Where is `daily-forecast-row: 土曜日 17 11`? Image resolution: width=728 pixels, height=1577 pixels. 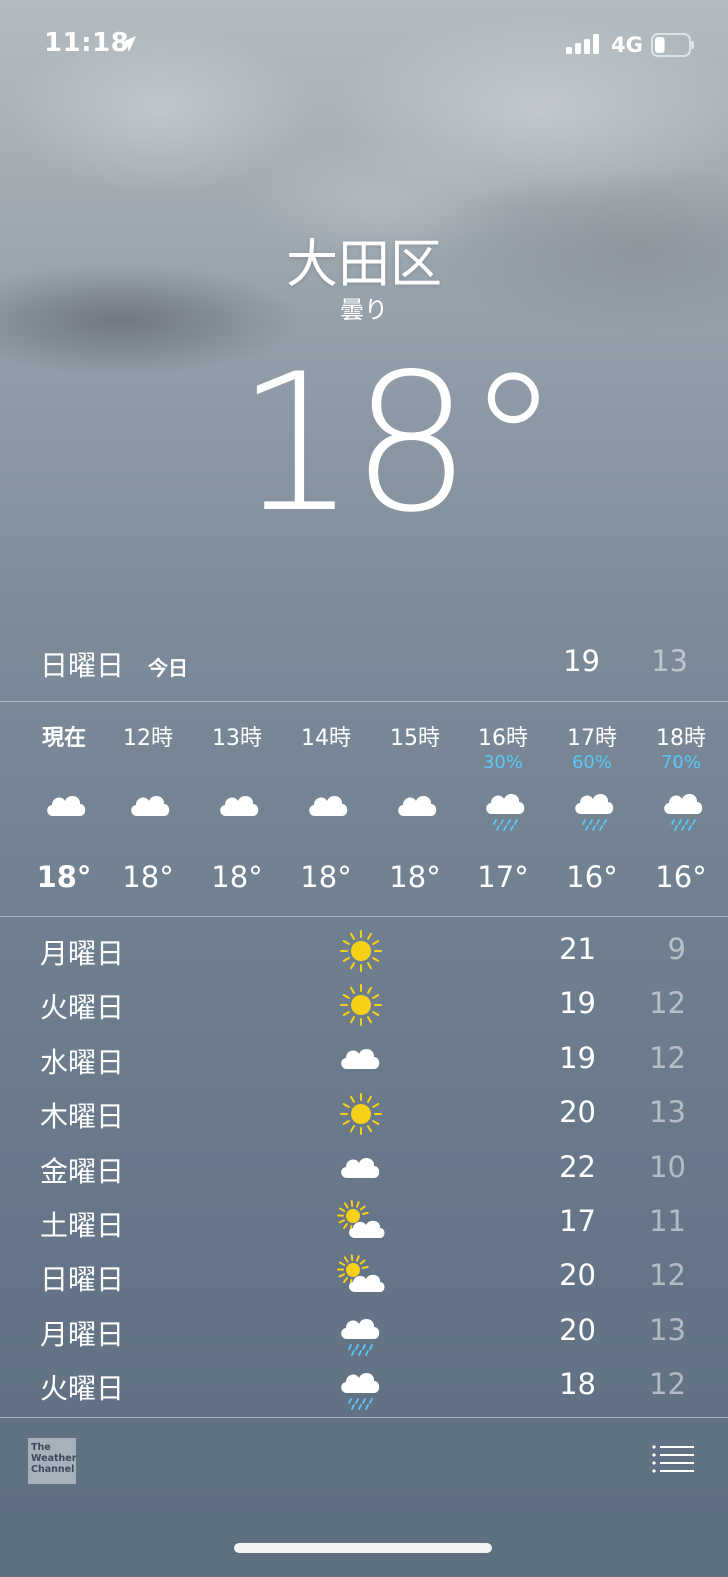 daily-forecast-row: 土曜日 17 11 is located at coordinates (364, 1223).